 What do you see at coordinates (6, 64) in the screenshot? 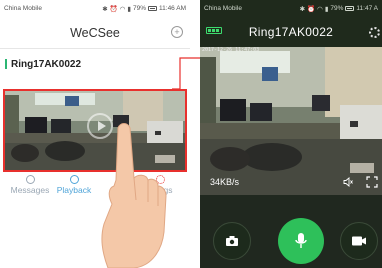
I see `device-accent-bar` at bounding box center [6, 64].